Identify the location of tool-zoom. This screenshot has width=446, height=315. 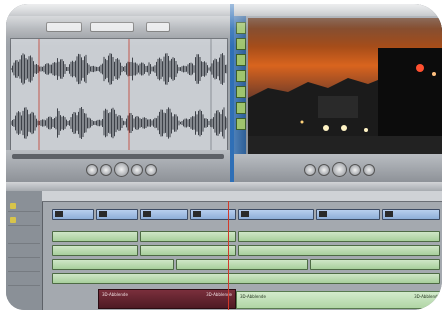
(241, 124).